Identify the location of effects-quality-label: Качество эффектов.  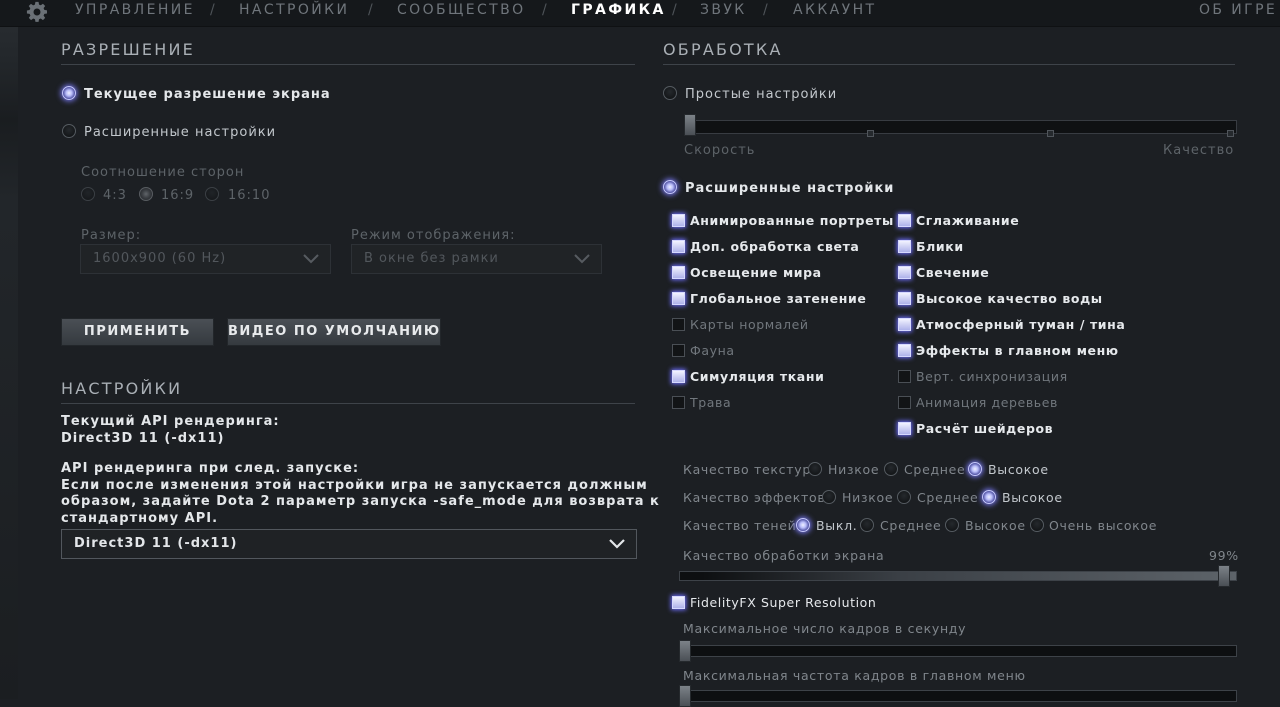
(754, 497).